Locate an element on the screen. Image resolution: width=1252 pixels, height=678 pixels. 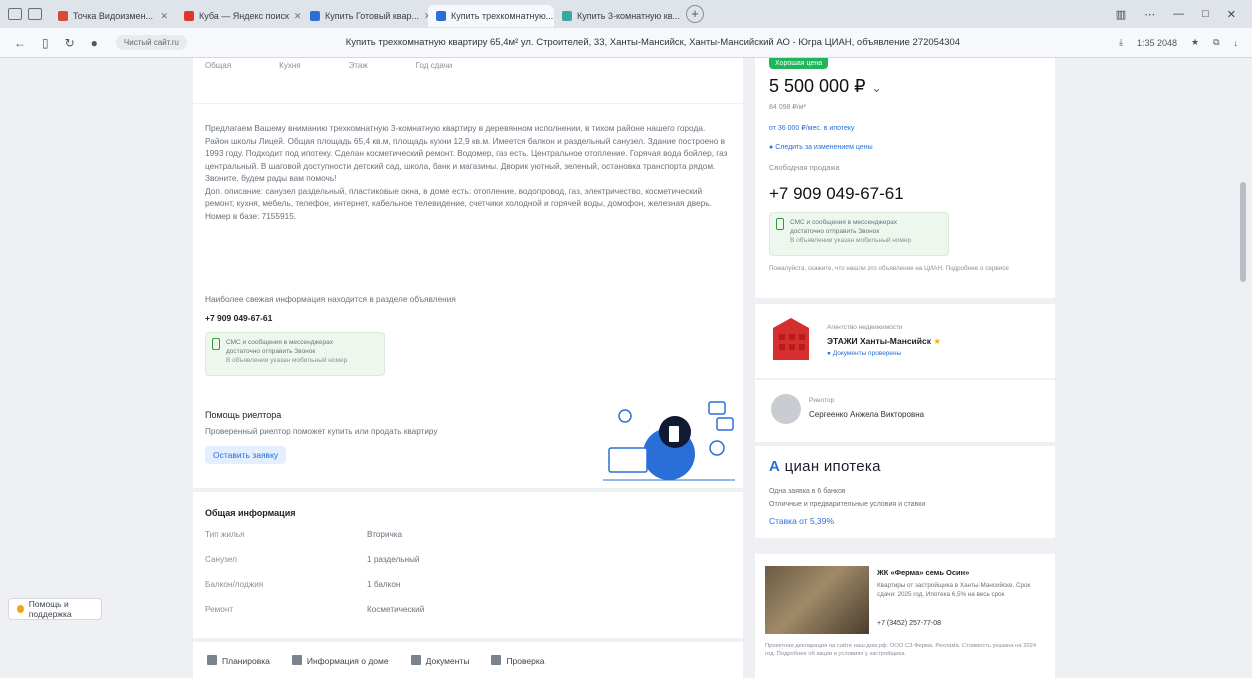
realtor-illustration is located at coordinates (669, 441).